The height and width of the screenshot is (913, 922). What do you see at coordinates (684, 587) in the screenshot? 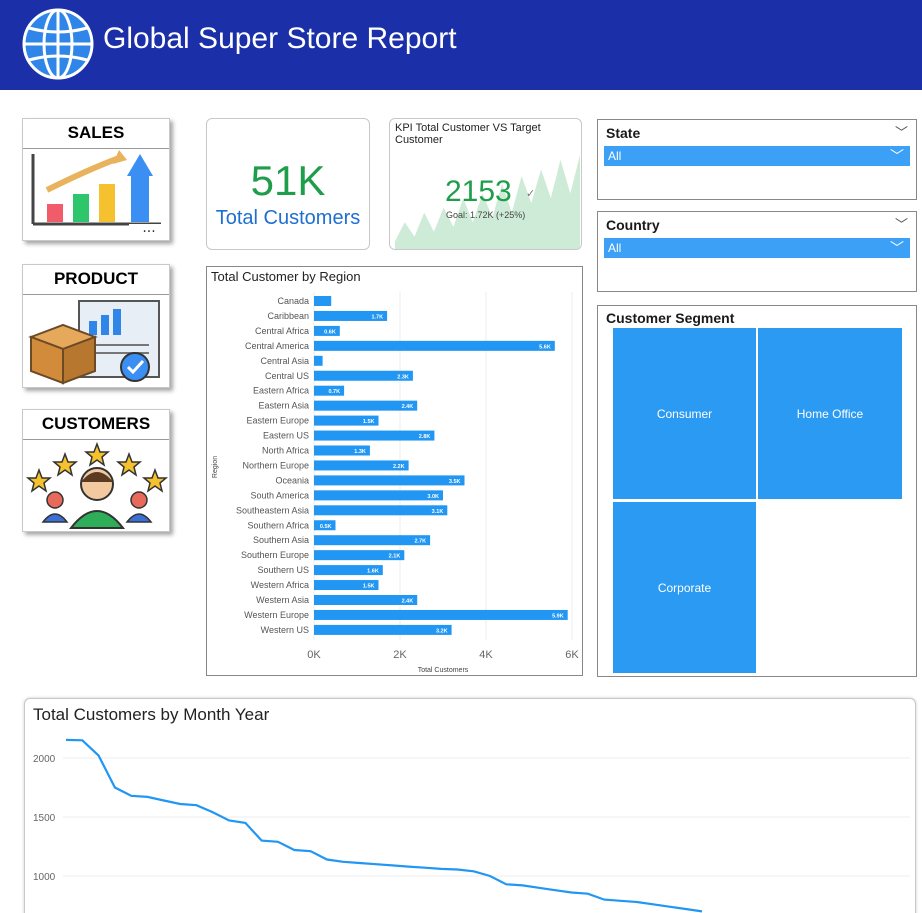
I see `segment-corporate: Corporate` at bounding box center [684, 587].